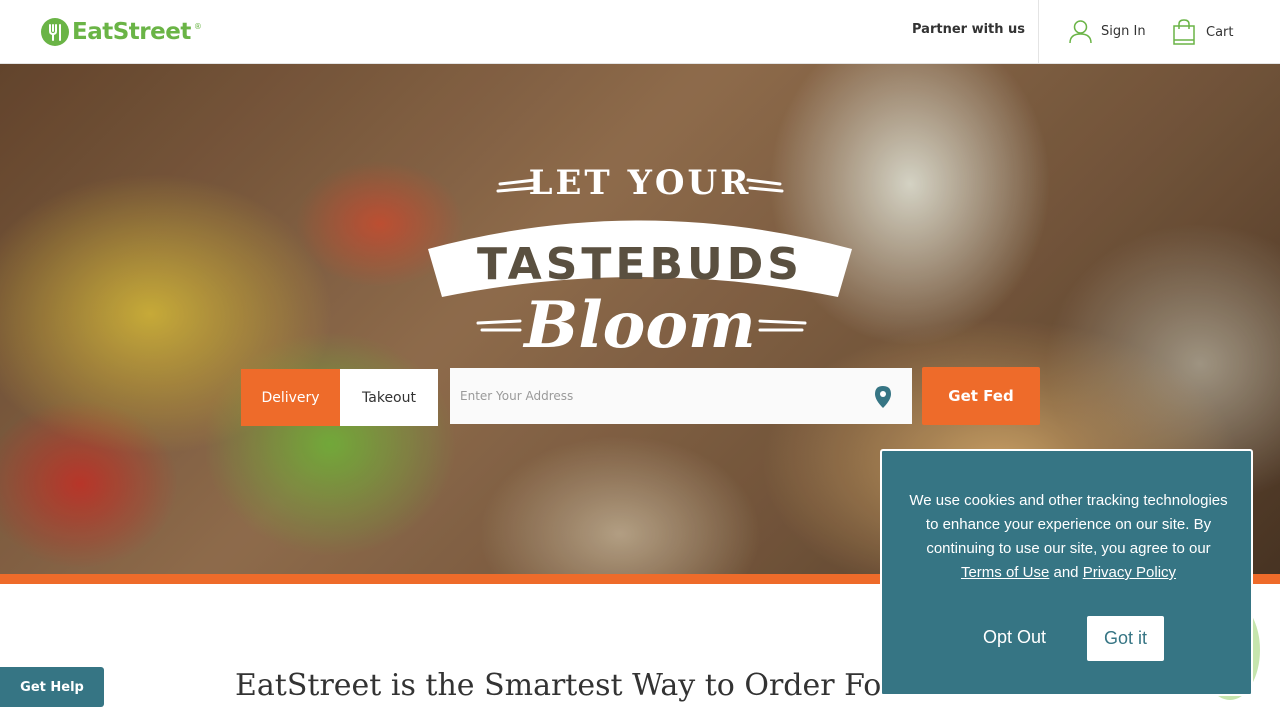  I want to click on sign-in-link: Sign In, so click(1107, 31).